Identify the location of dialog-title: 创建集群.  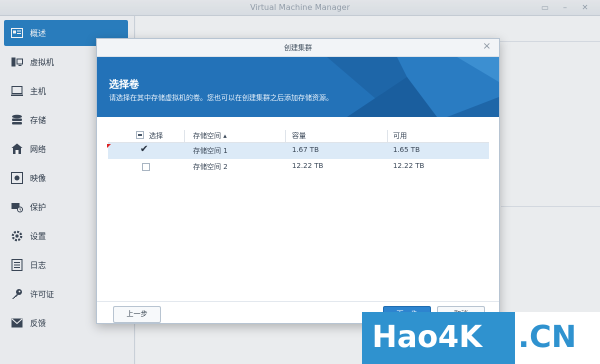
(298, 48).